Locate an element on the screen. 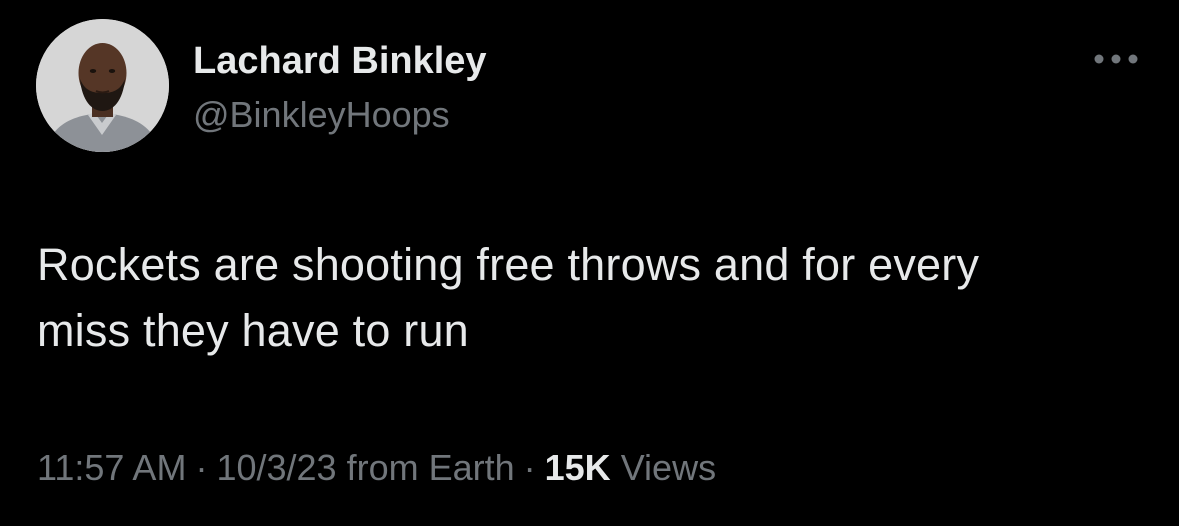 This screenshot has width=1179, height=526. tweet-source: from Earth is located at coordinates (430, 467).